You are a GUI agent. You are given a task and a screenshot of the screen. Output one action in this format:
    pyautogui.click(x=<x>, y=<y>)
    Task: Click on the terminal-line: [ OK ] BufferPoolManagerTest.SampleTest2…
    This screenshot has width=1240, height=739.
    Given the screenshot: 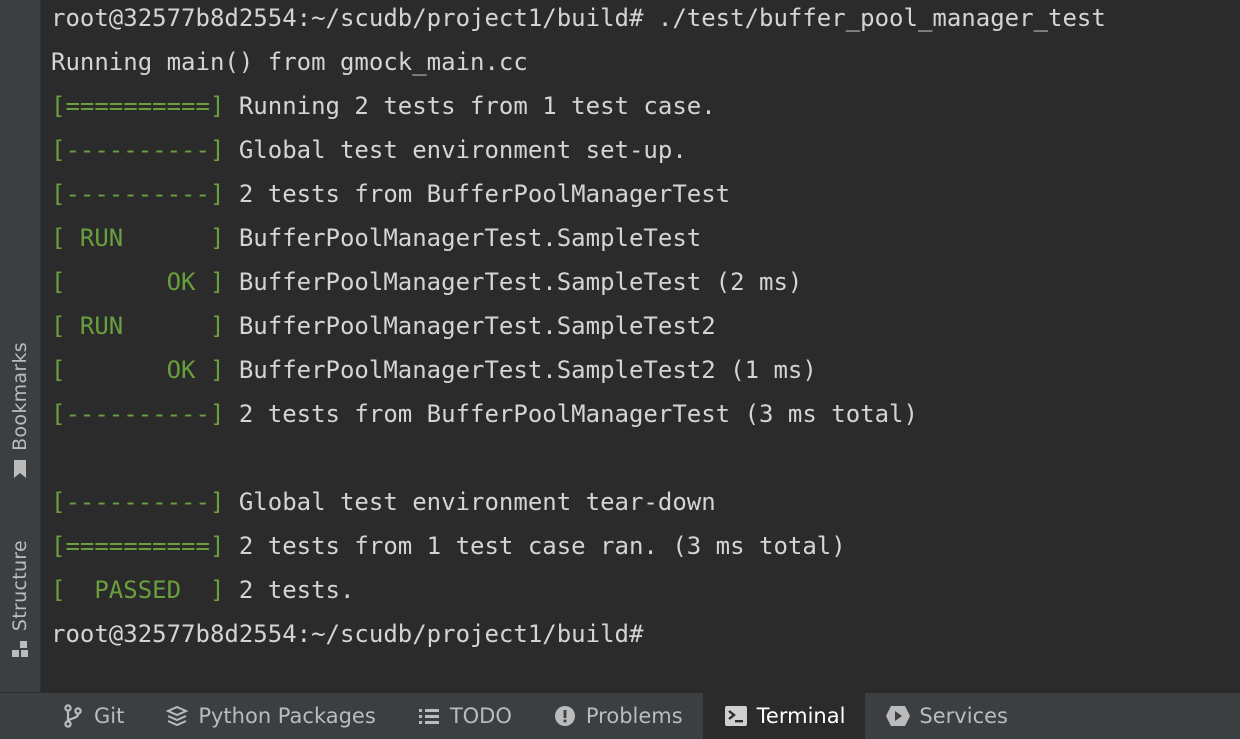 What is the action you would take?
    pyautogui.click(x=578, y=374)
    